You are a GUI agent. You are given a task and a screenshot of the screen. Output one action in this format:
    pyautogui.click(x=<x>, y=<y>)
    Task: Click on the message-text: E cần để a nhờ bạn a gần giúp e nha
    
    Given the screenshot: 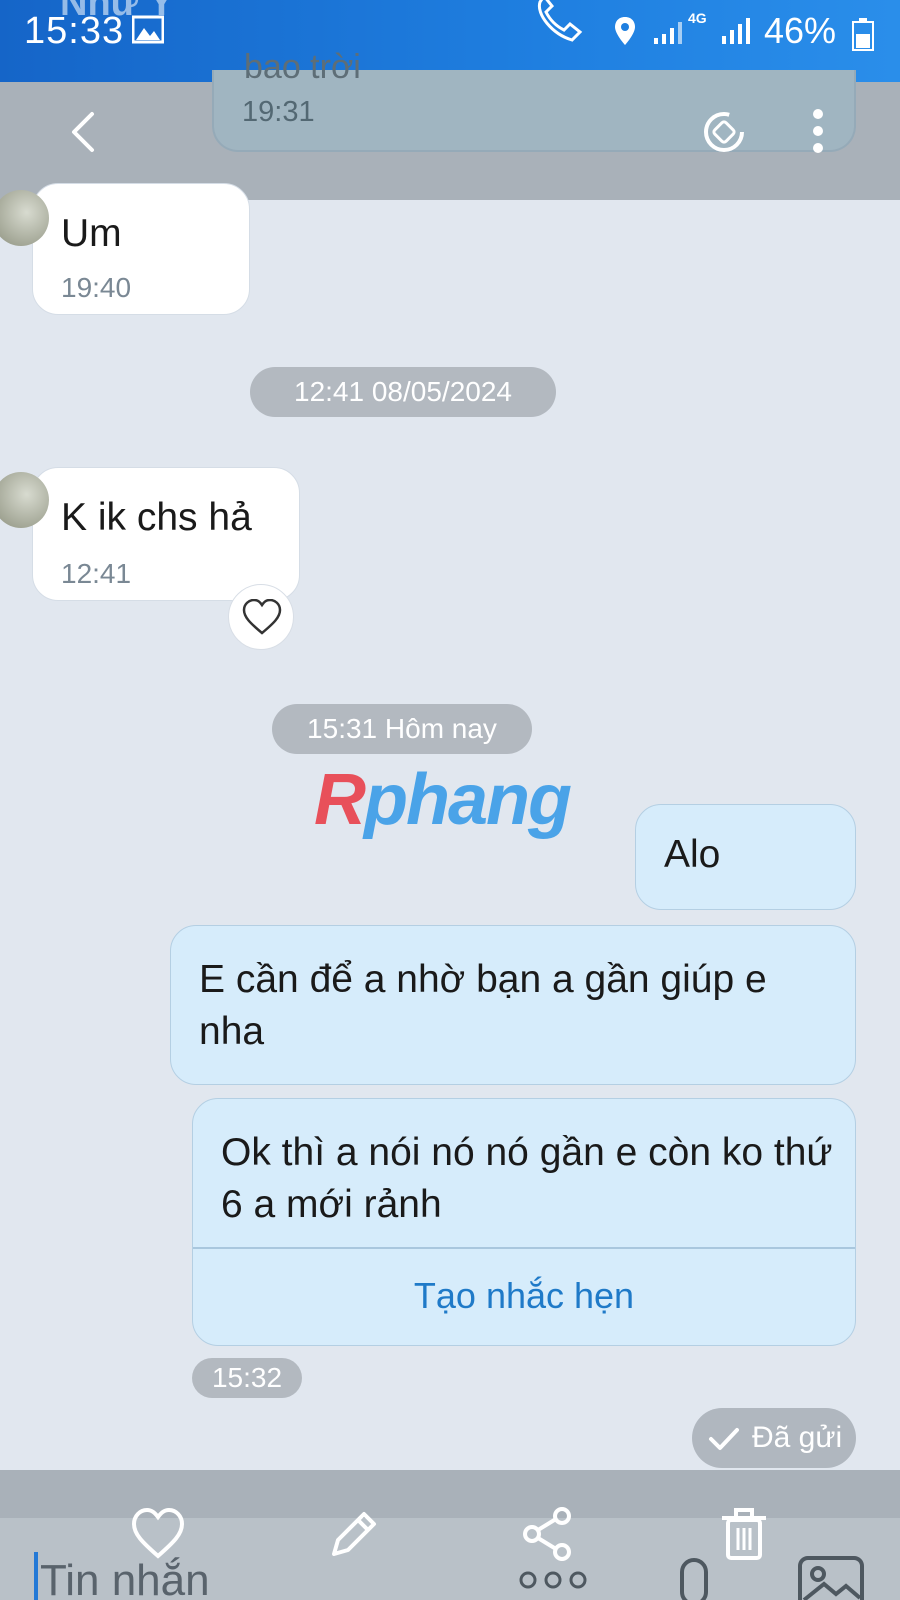 What is the action you would take?
    pyautogui.click(x=483, y=1005)
    